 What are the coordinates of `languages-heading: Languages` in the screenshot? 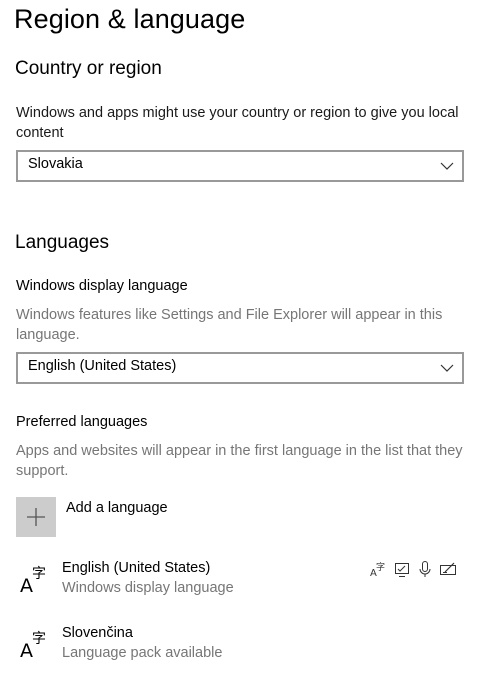 It's located at (62, 242).